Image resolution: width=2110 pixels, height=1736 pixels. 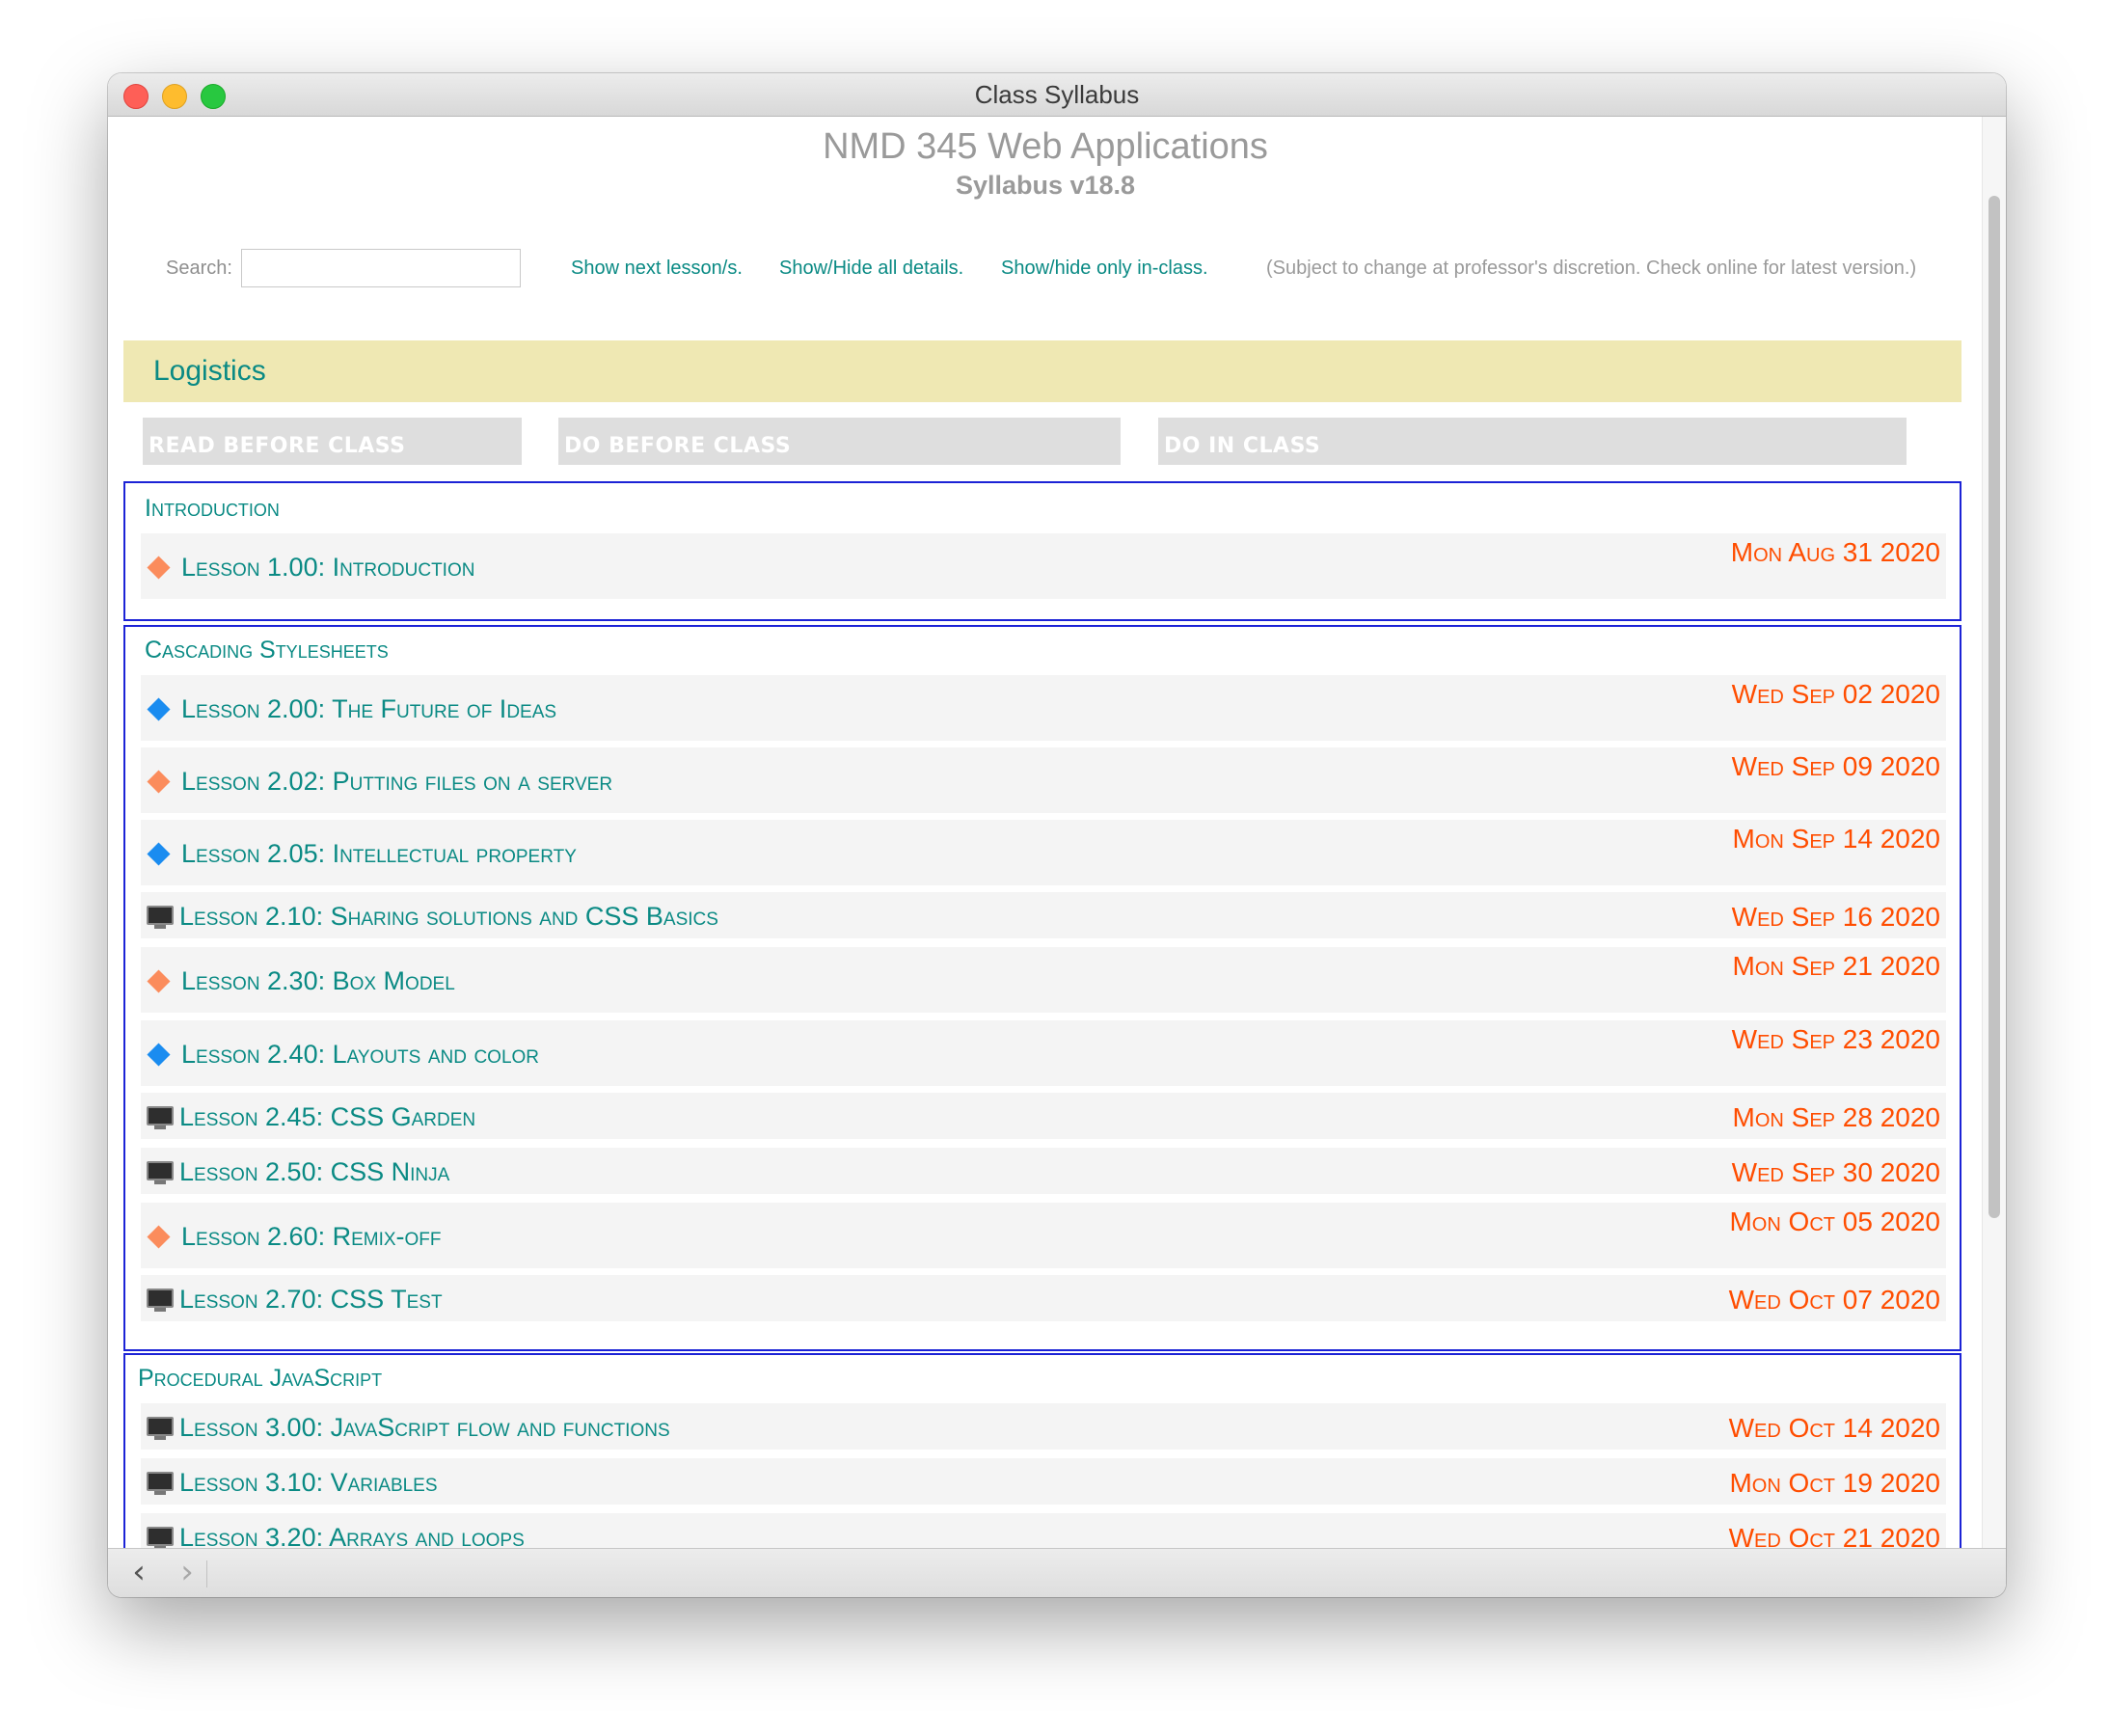 I want to click on lesson-title-link: Lesson 1.00: Introduction, so click(x=328, y=568).